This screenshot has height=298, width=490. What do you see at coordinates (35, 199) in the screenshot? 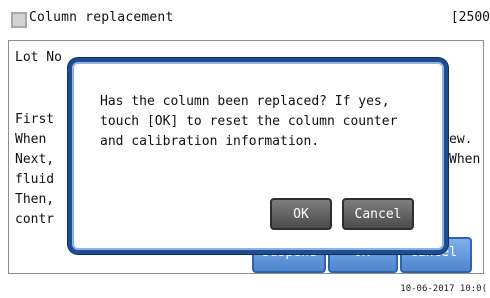
I see `instruction-line: Then,` at bounding box center [35, 199].